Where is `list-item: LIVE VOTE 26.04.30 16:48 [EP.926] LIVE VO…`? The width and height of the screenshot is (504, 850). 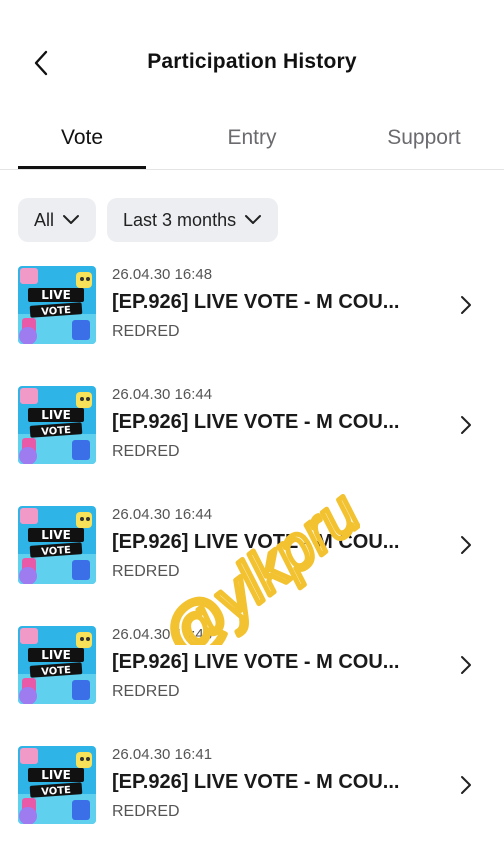 list-item: LIVE VOTE 26.04.30 16:48 [EP.926] LIVE VO… is located at coordinates (252, 306).